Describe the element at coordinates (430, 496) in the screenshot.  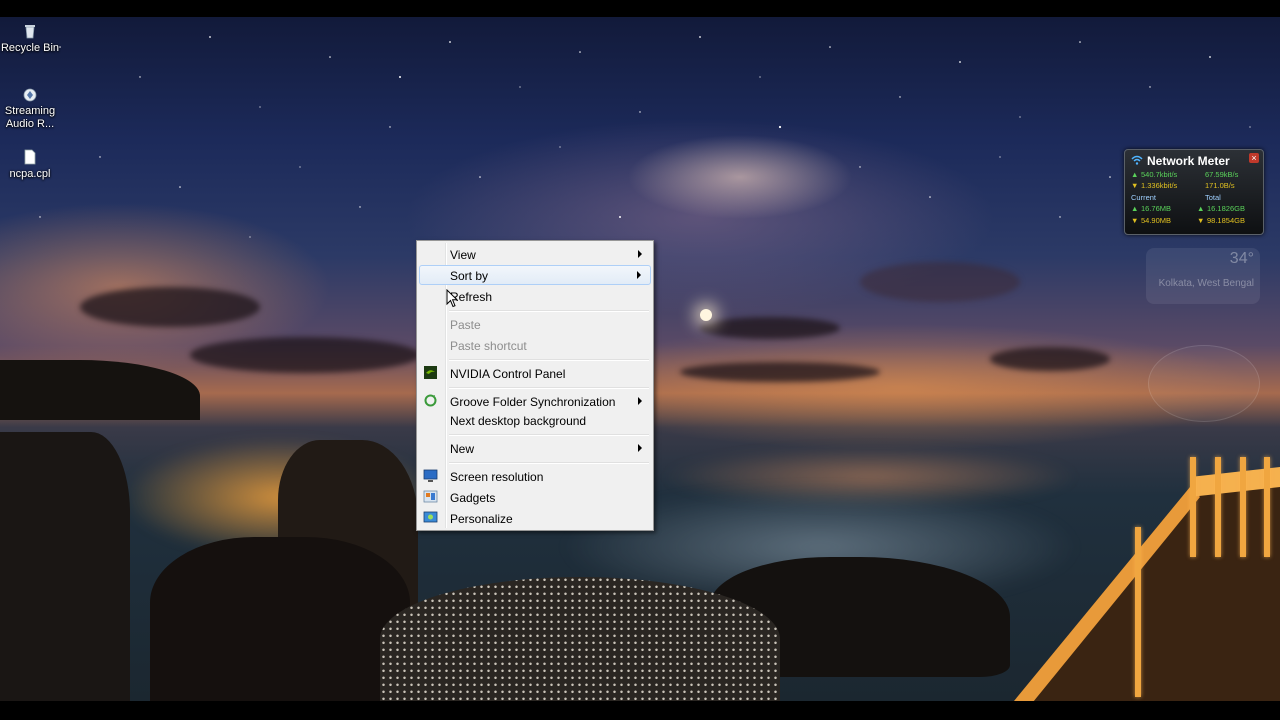
I see `gadgets-icon` at that location.